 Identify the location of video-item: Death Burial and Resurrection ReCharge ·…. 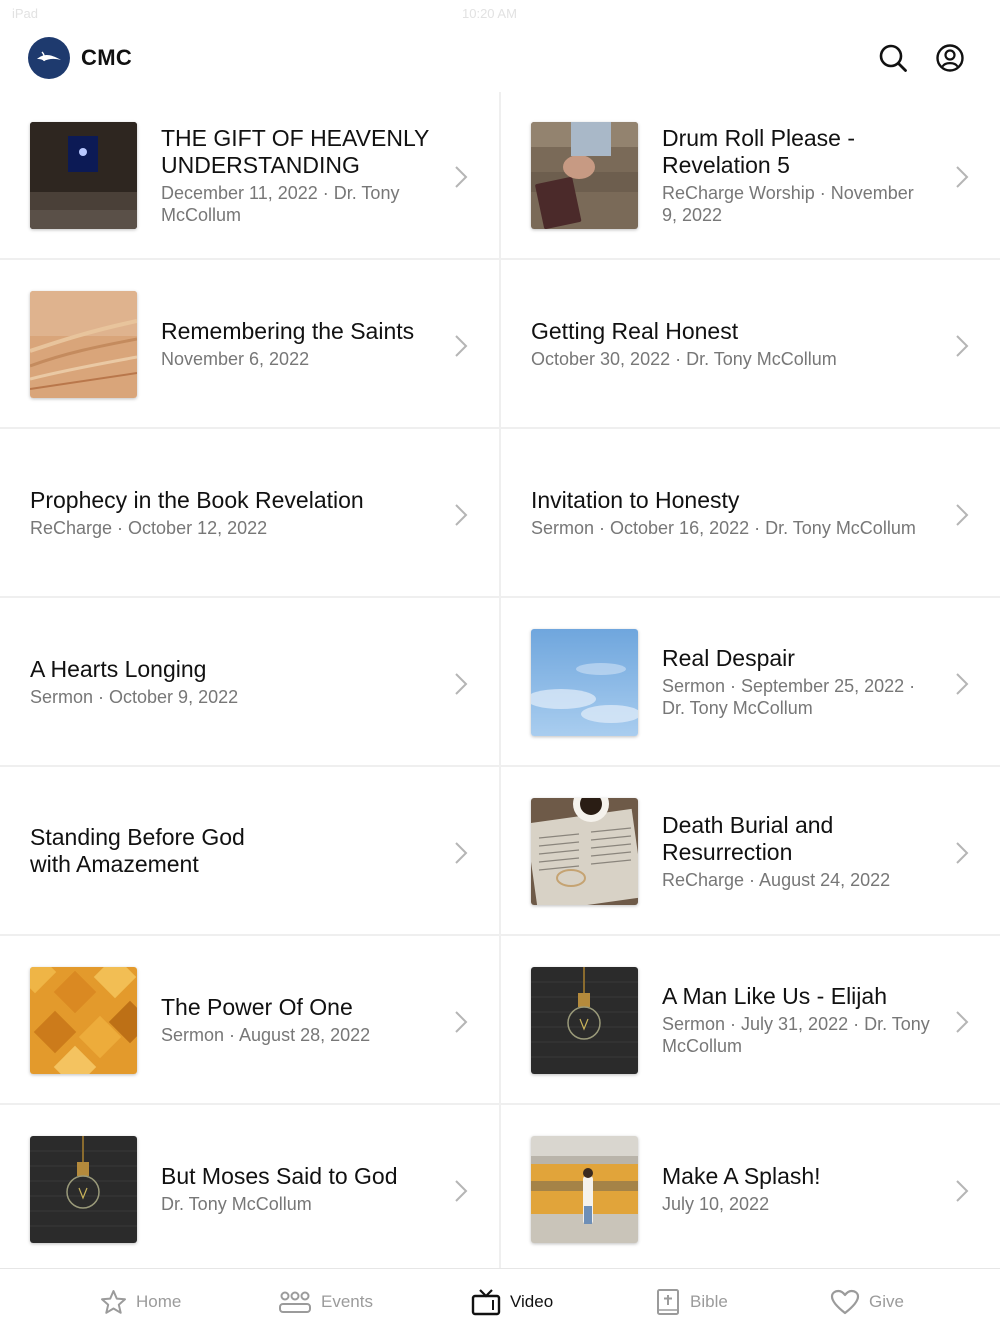
(750, 852).